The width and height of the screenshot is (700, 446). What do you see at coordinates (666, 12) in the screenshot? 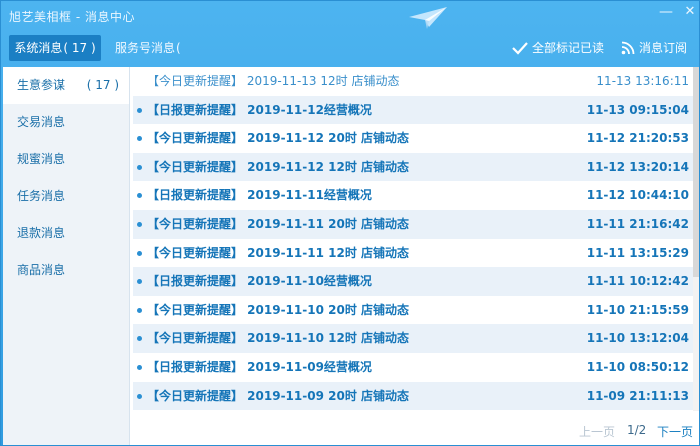
I see `minimize-button: —` at bounding box center [666, 12].